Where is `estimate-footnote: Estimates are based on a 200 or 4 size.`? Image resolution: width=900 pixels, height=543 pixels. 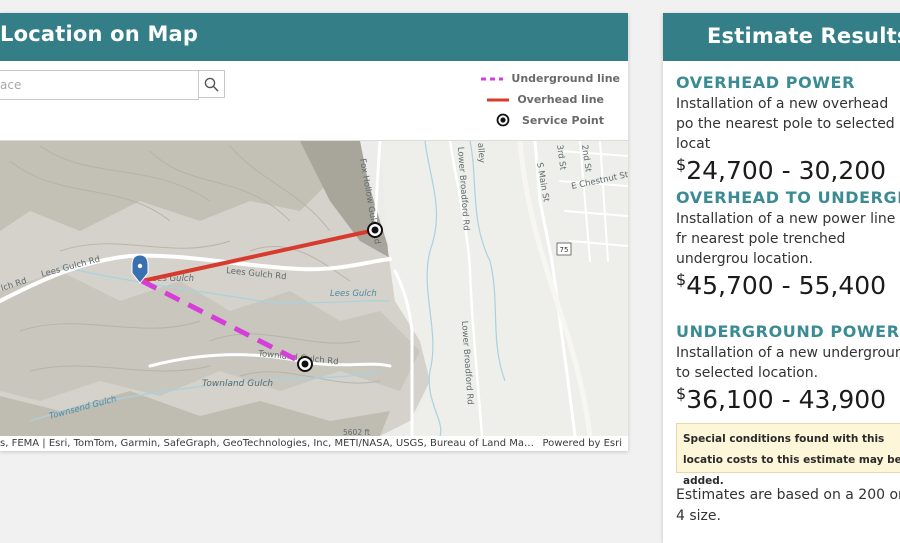 estimate-footnote: Estimates are based on a 200 or 4 size. is located at coordinates (788, 505).